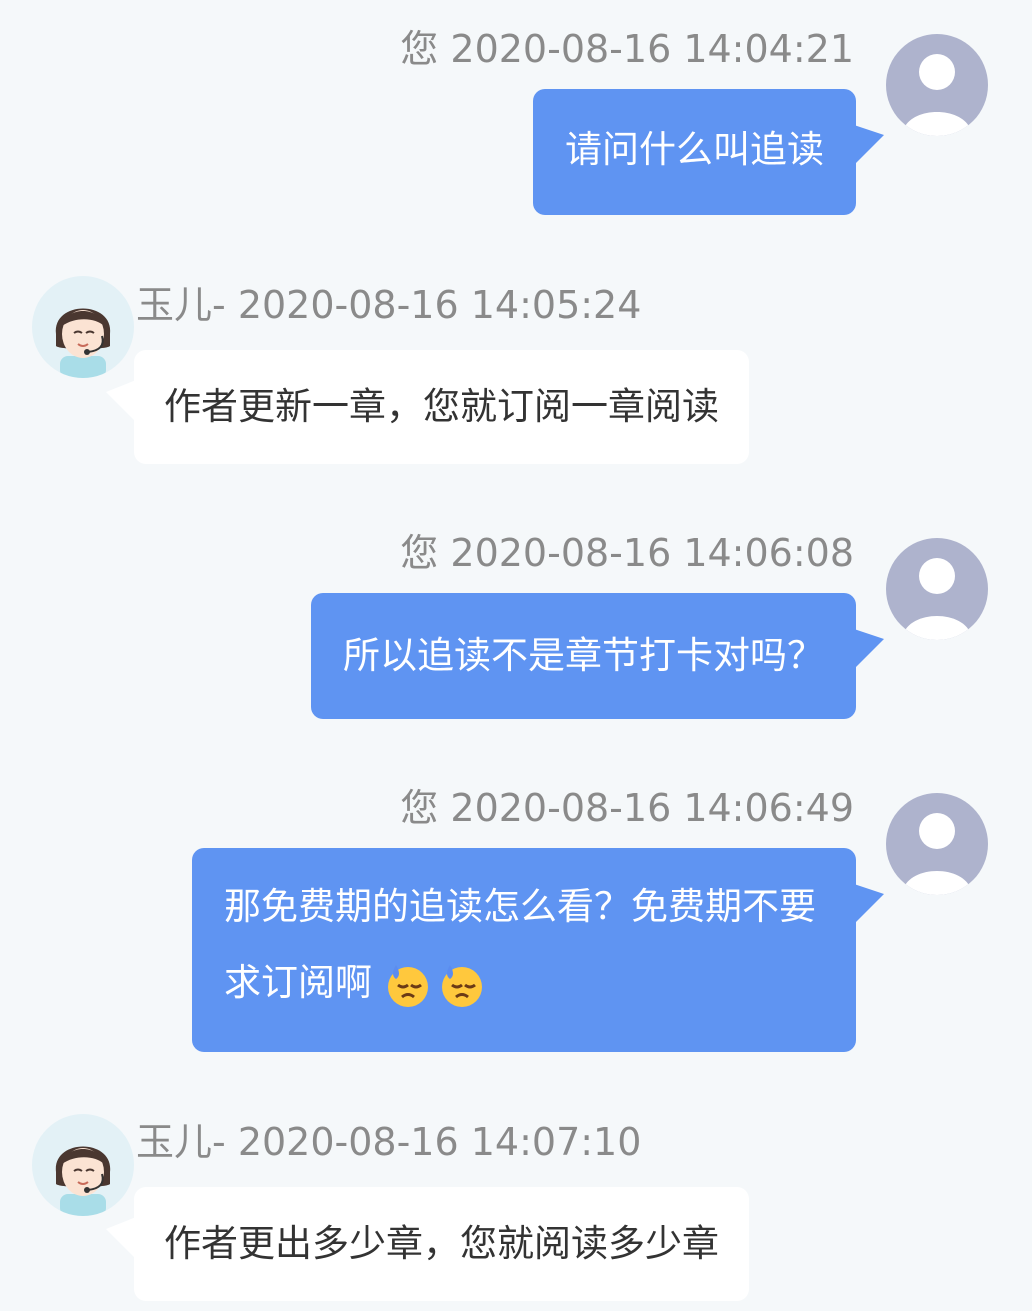  What do you see at coordinates (439, 305) in the screenshot?
I see `message-time: 2020-08-16 14:05:24` at bounding box center [439, 305].